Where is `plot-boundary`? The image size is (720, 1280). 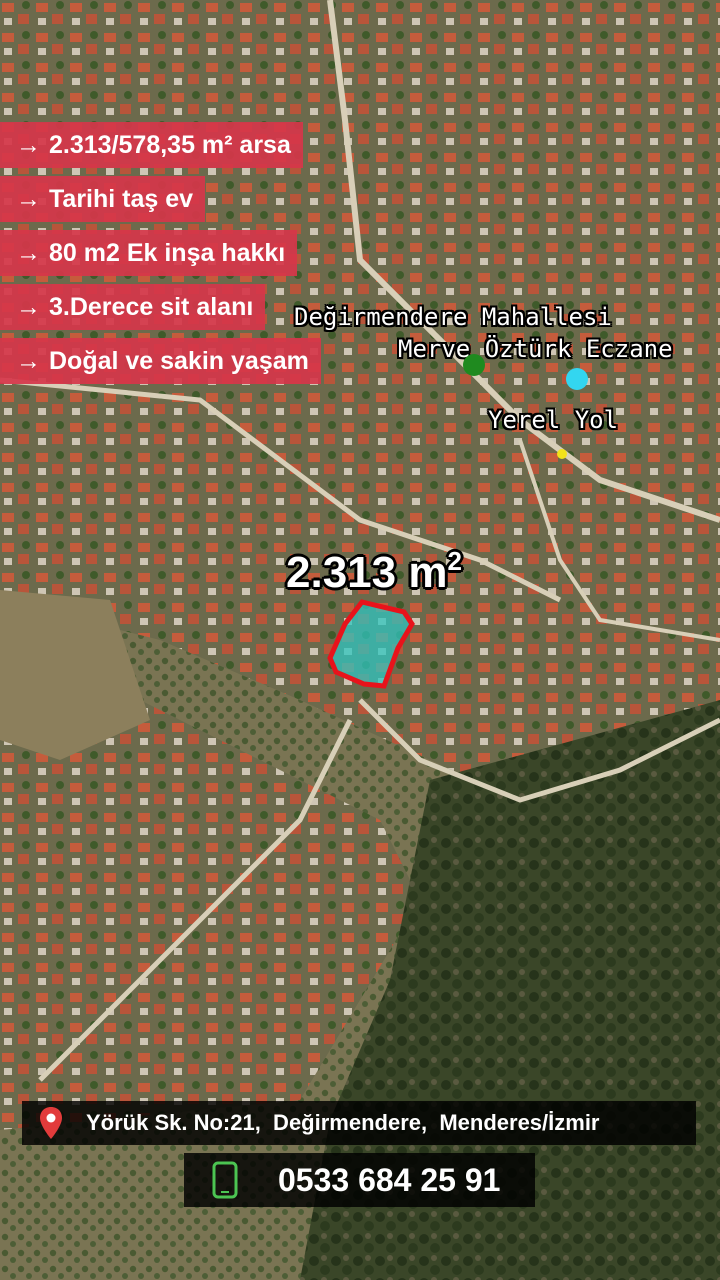
plot-boundary is located at coordinates (371, 644).